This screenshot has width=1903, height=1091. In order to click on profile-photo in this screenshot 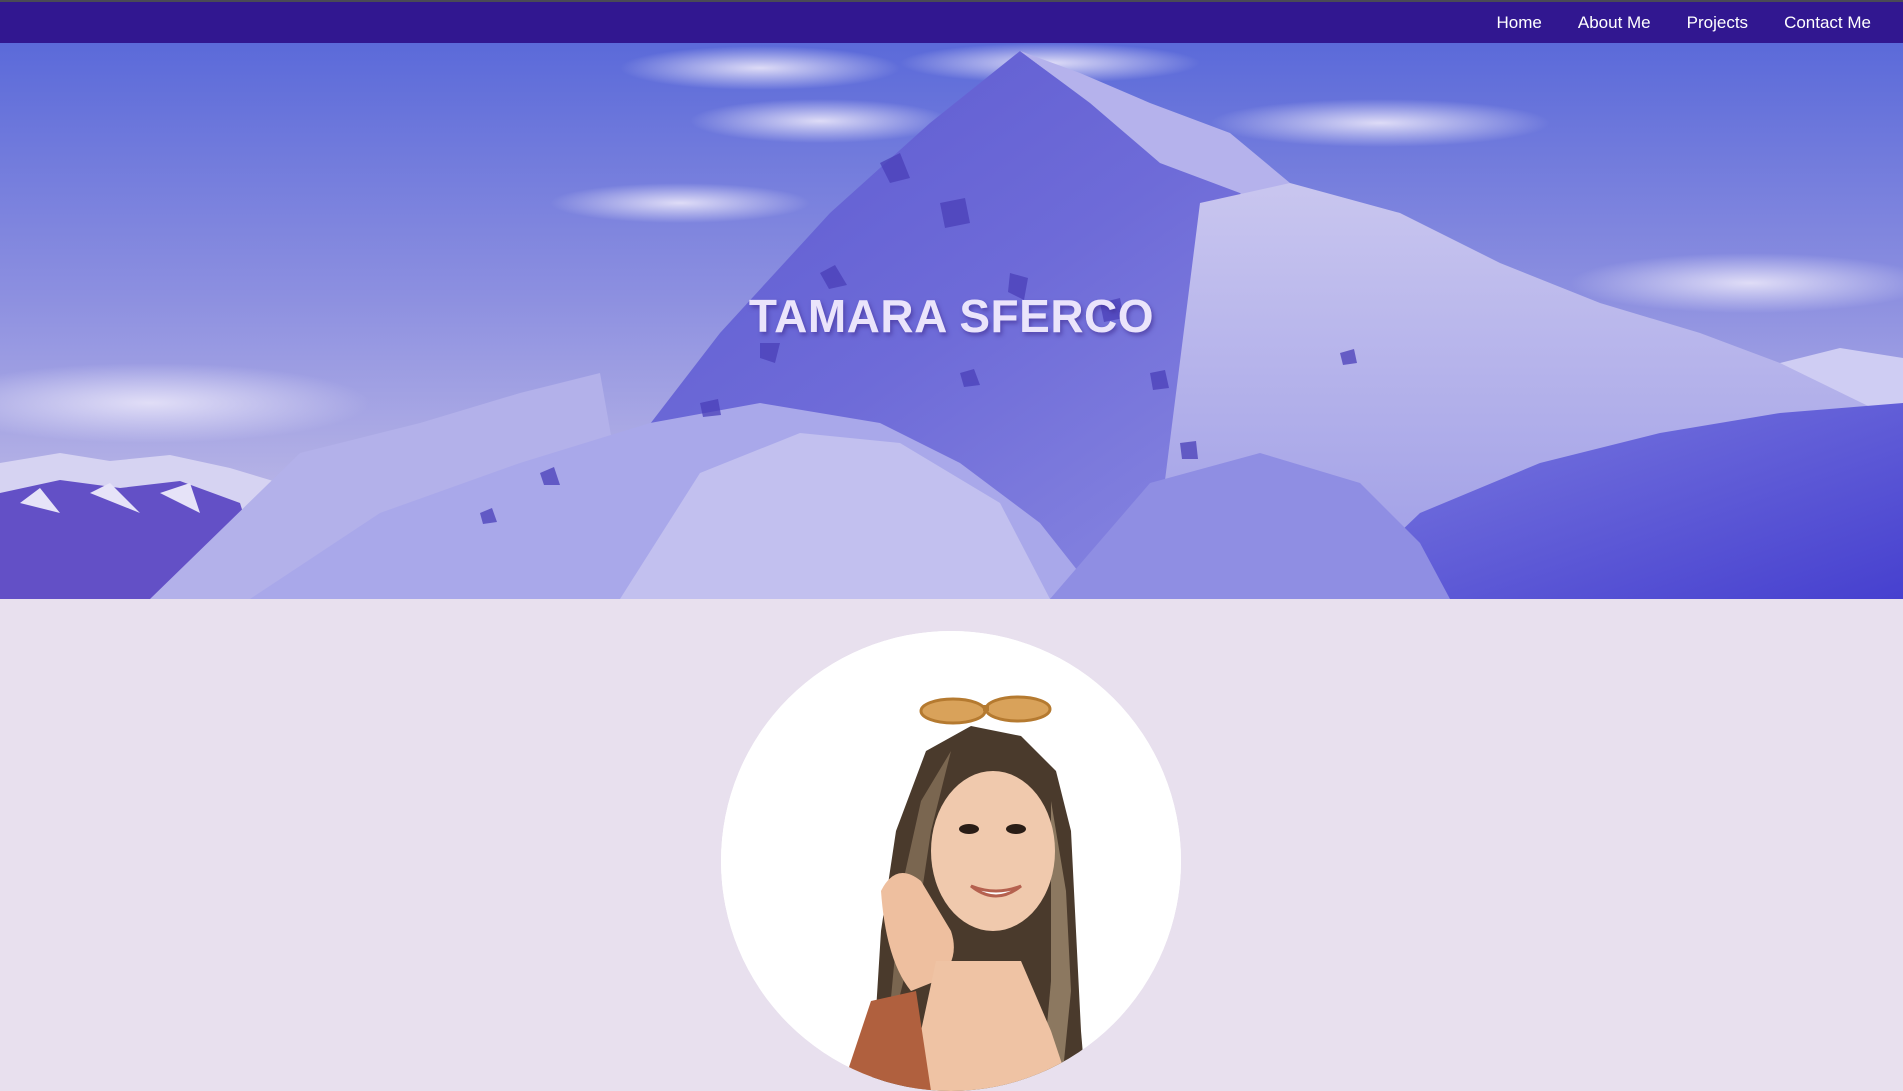, I will do `click(951, 861)`.